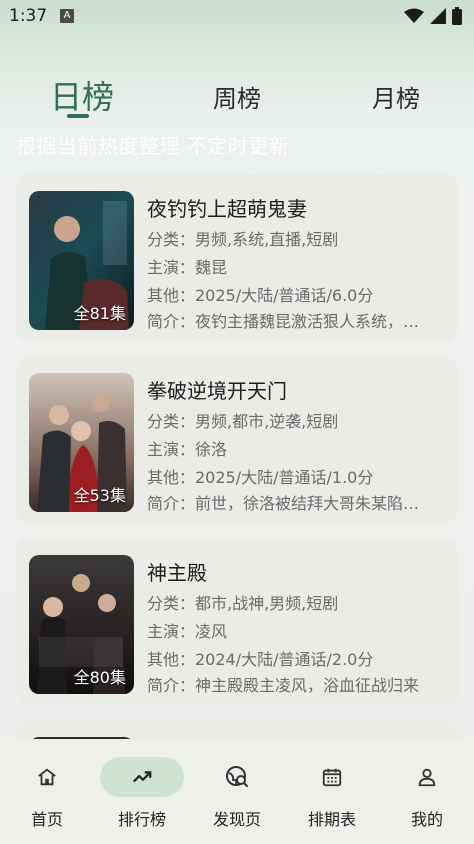 Image resolution: width=474 pixels, height=844 pixels. I want to click on person-icon, so click(427, 777).